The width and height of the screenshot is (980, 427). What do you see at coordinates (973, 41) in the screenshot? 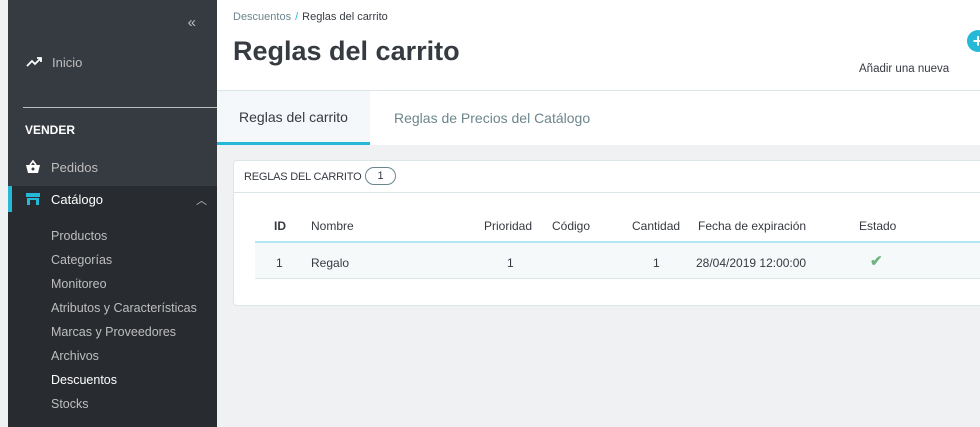
I see `plus-circle-icon: +` at bounding box center [973, 41].